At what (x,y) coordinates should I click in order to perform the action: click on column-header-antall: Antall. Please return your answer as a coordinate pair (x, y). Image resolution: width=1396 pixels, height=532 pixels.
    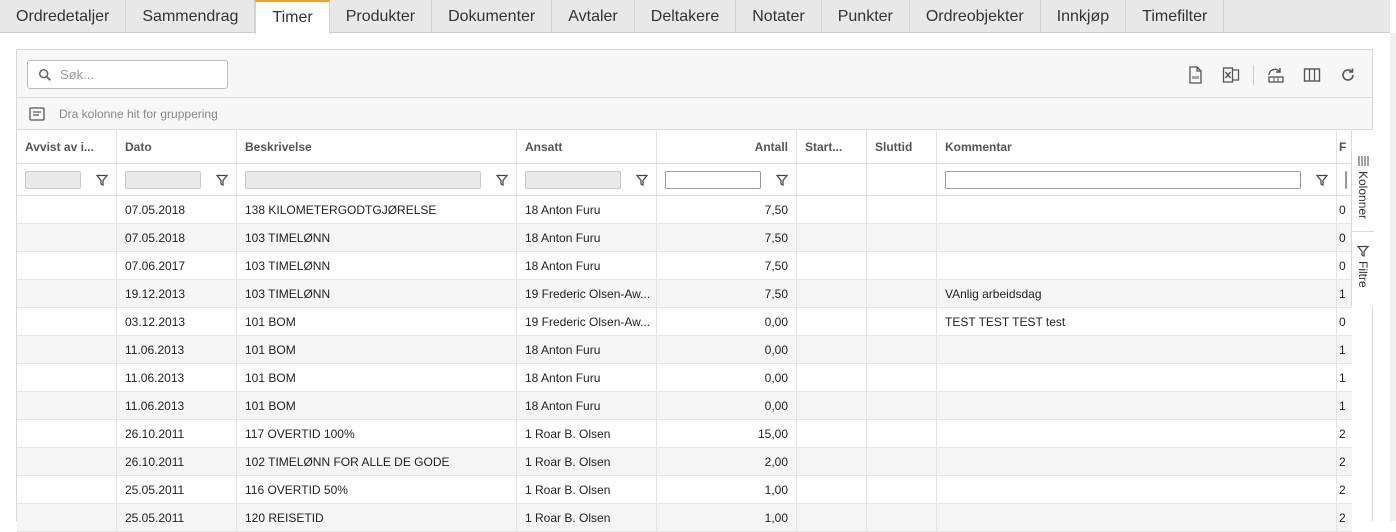
    Looking at the image, I should click on (727, 147).